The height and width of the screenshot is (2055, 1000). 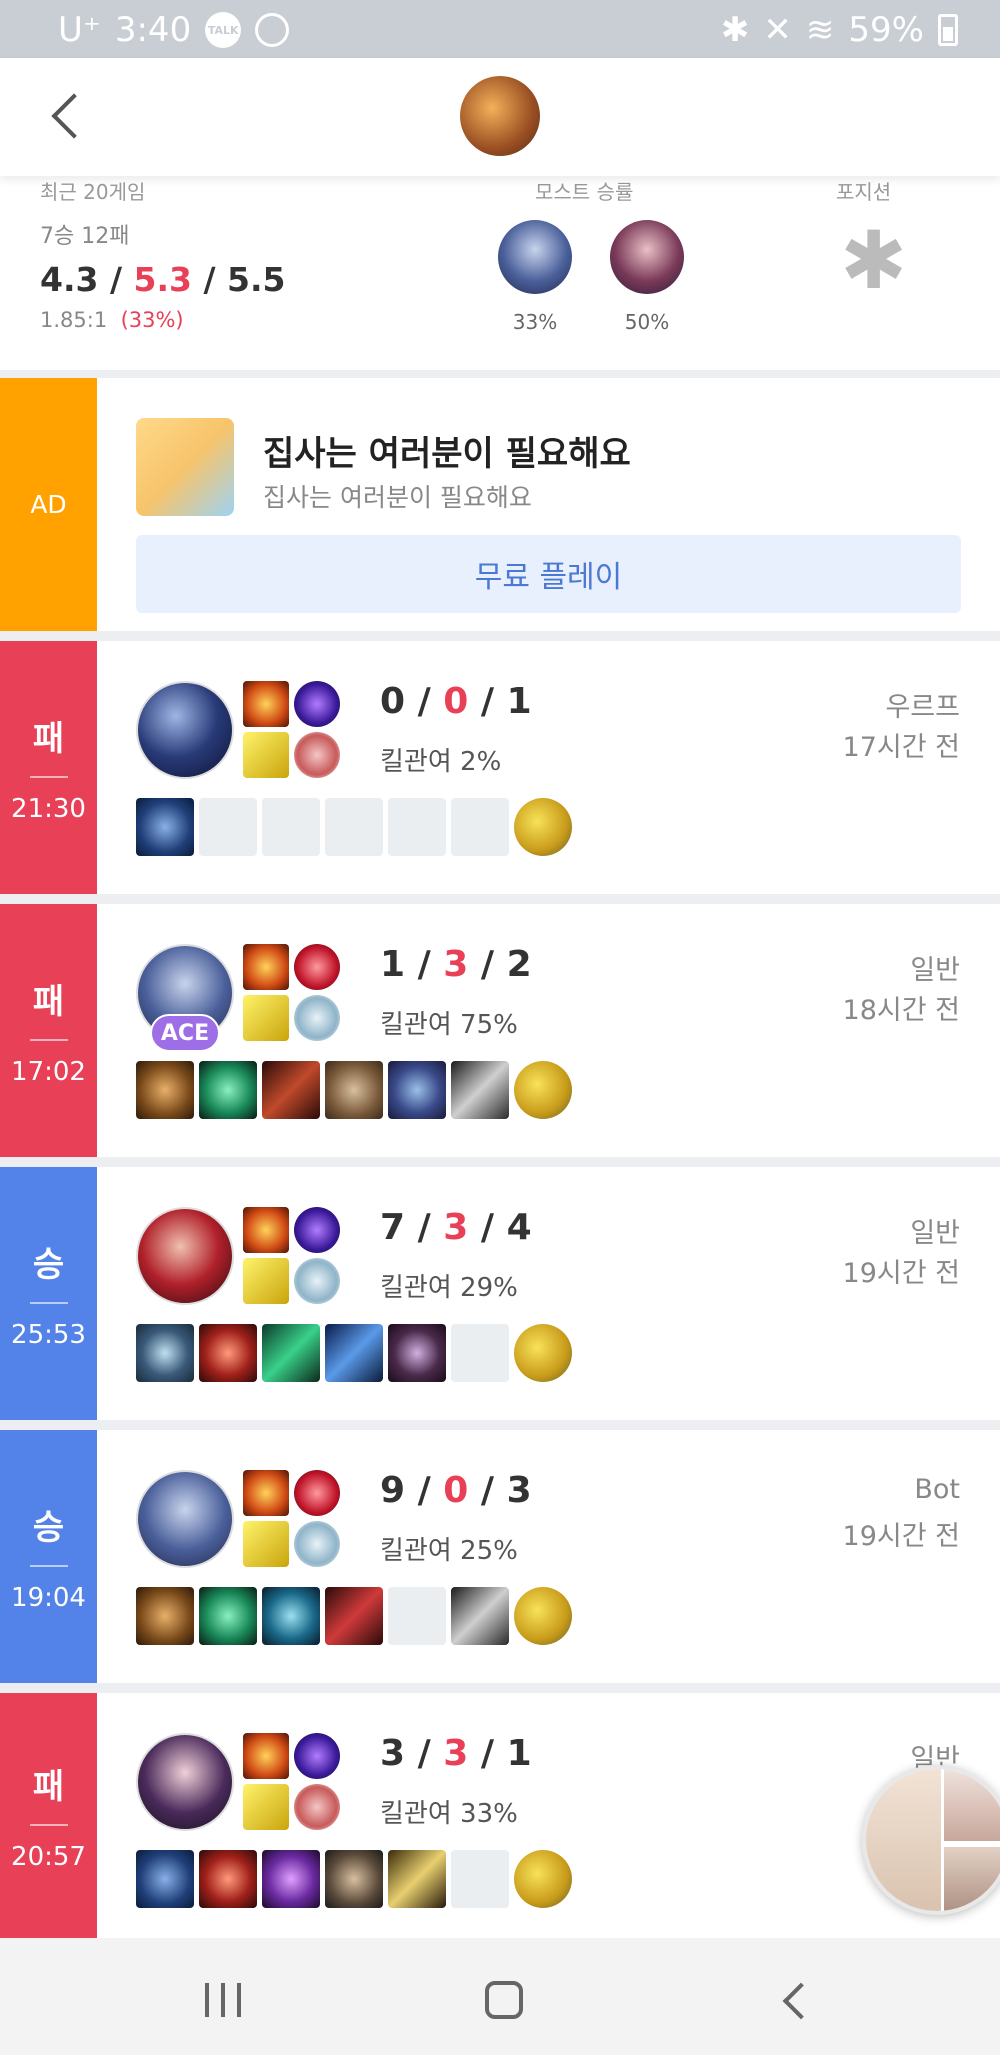 What do you see at coordinates (48, 767) in the screenshot?
I see `match-result-side: 패 21:30` at bounding box center [48, 767].